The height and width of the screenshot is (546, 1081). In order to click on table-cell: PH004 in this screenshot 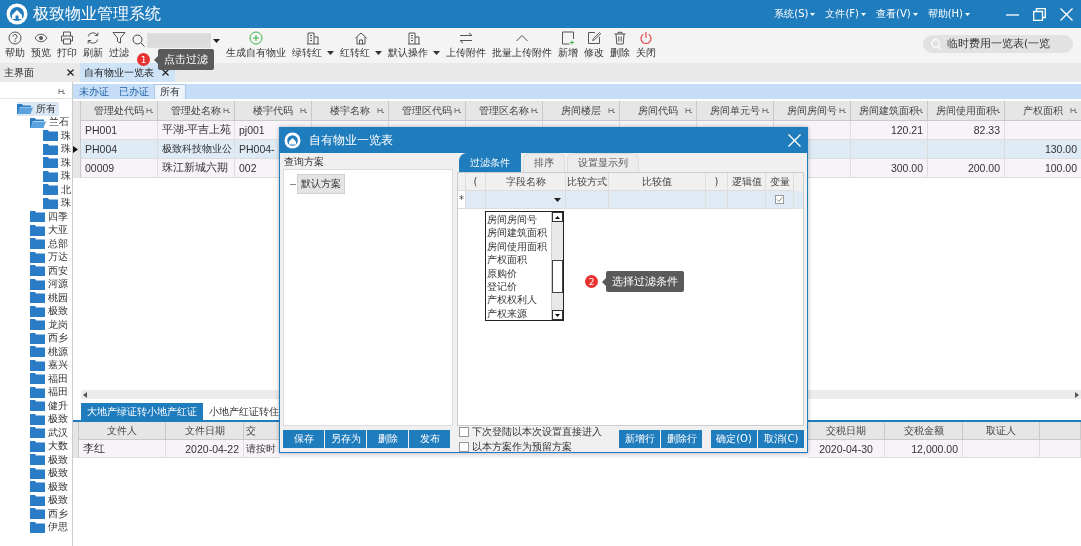, I will do `click(101, 149)`.